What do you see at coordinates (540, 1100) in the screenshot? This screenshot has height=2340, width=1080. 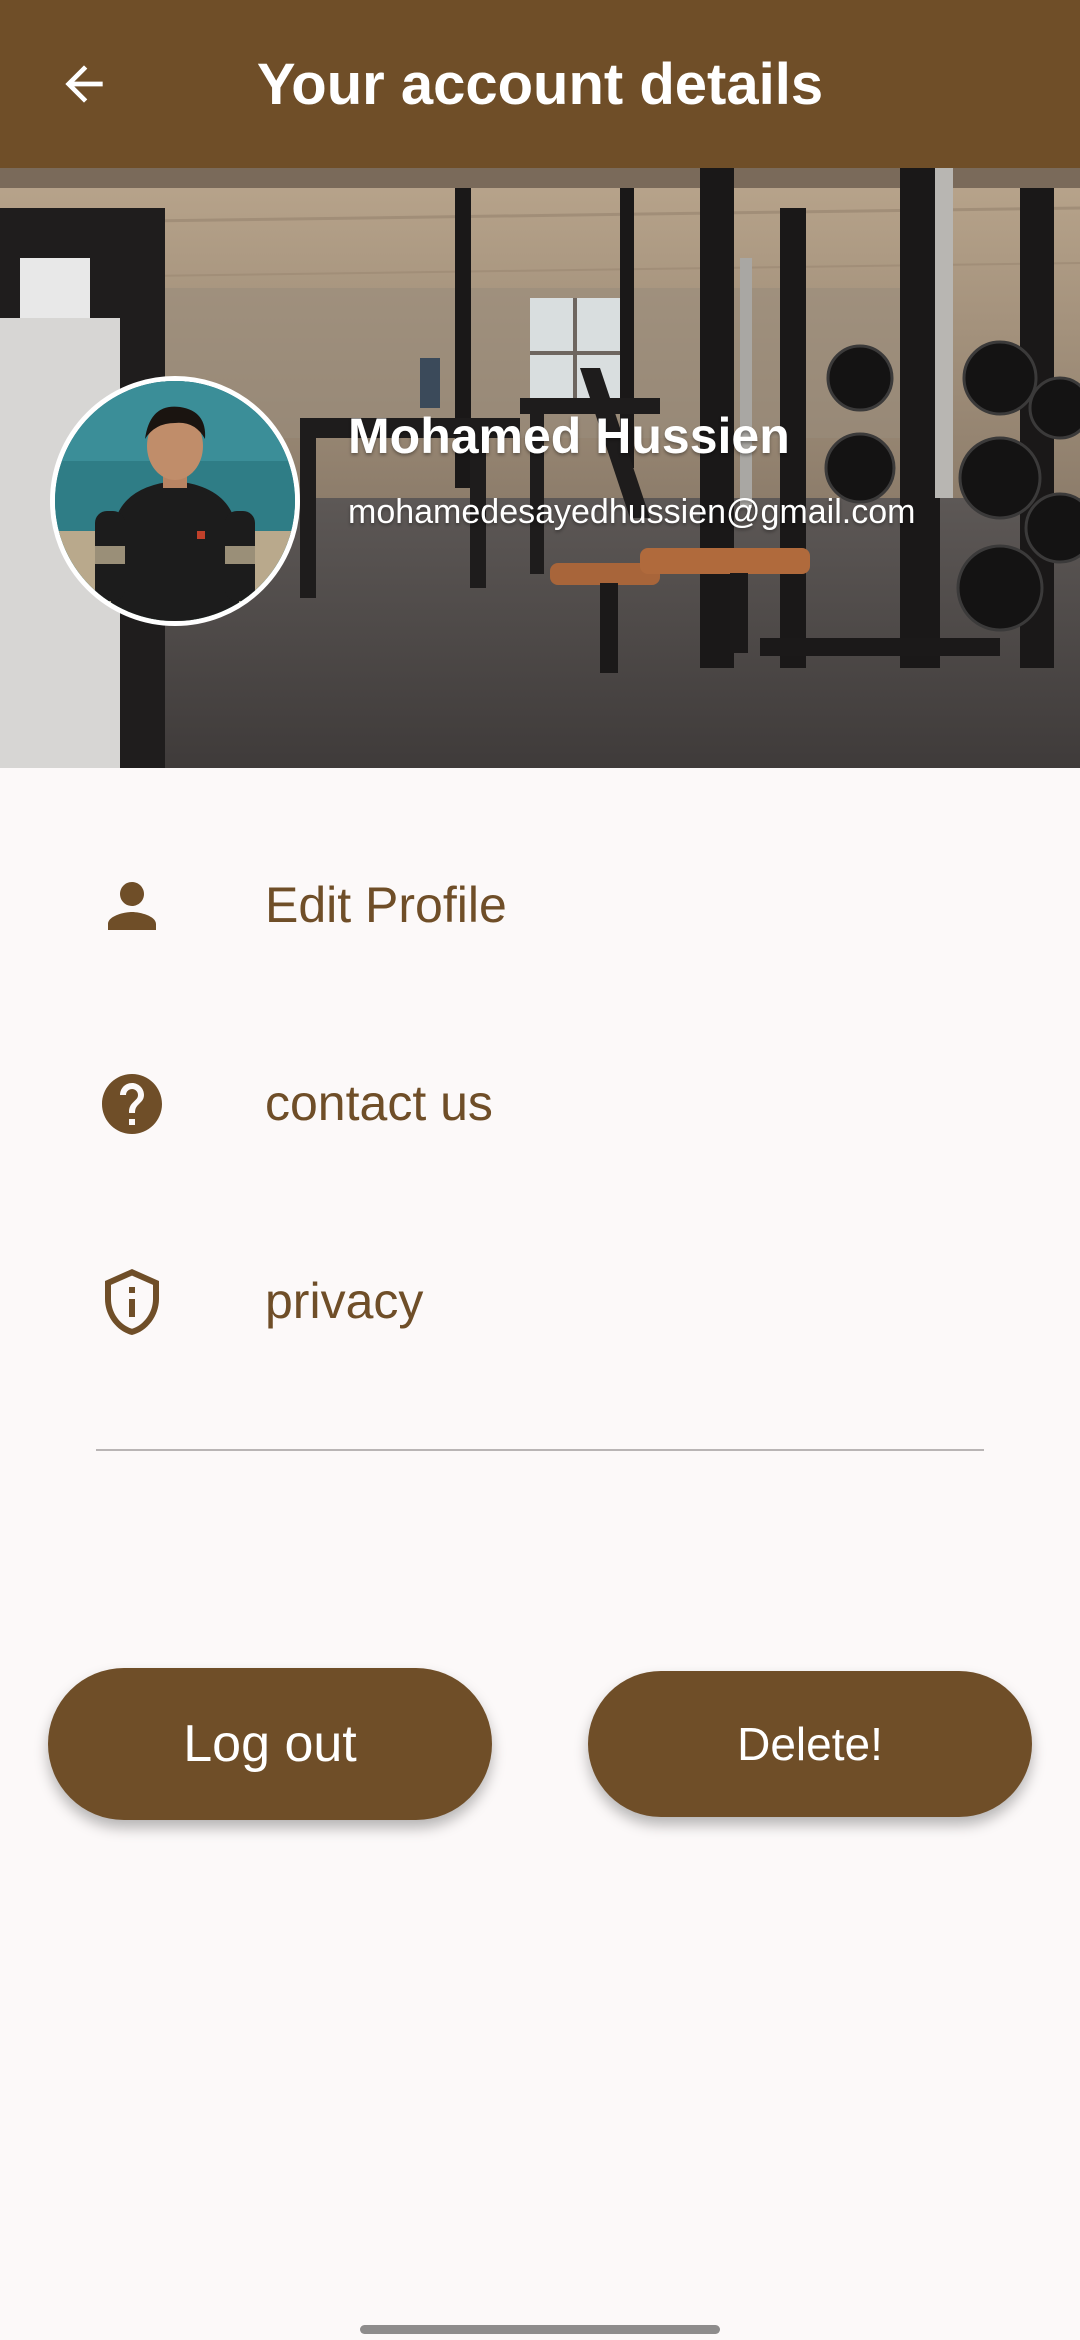 I see `menu-item-contact-us: contact us` at bounding box center [540, 1100].